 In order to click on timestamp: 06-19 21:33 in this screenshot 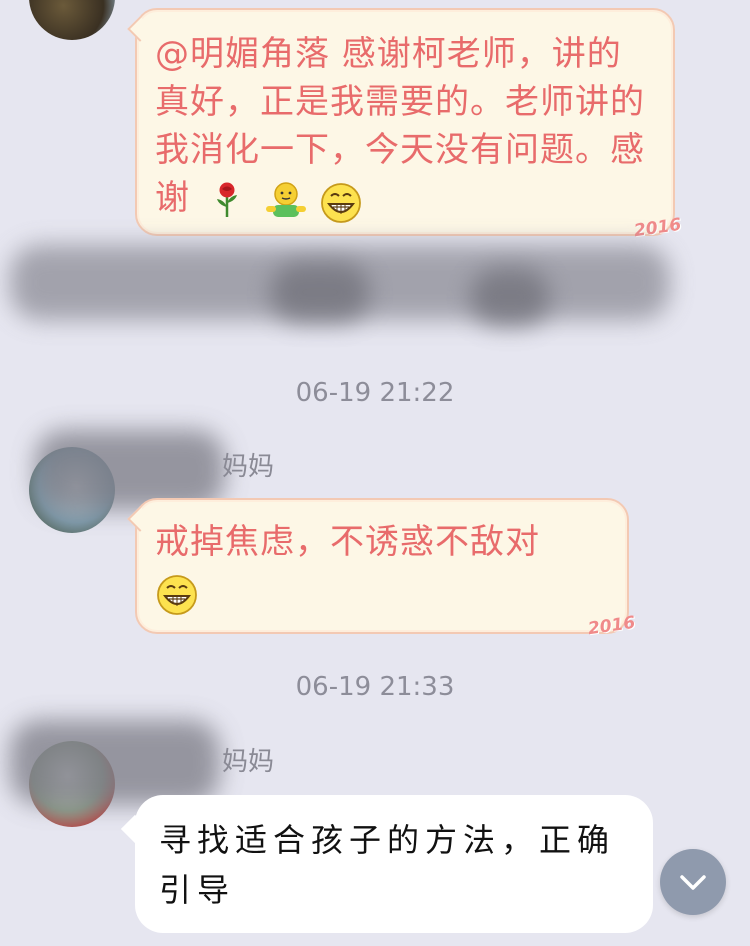, I will do `click(375, 687)`.